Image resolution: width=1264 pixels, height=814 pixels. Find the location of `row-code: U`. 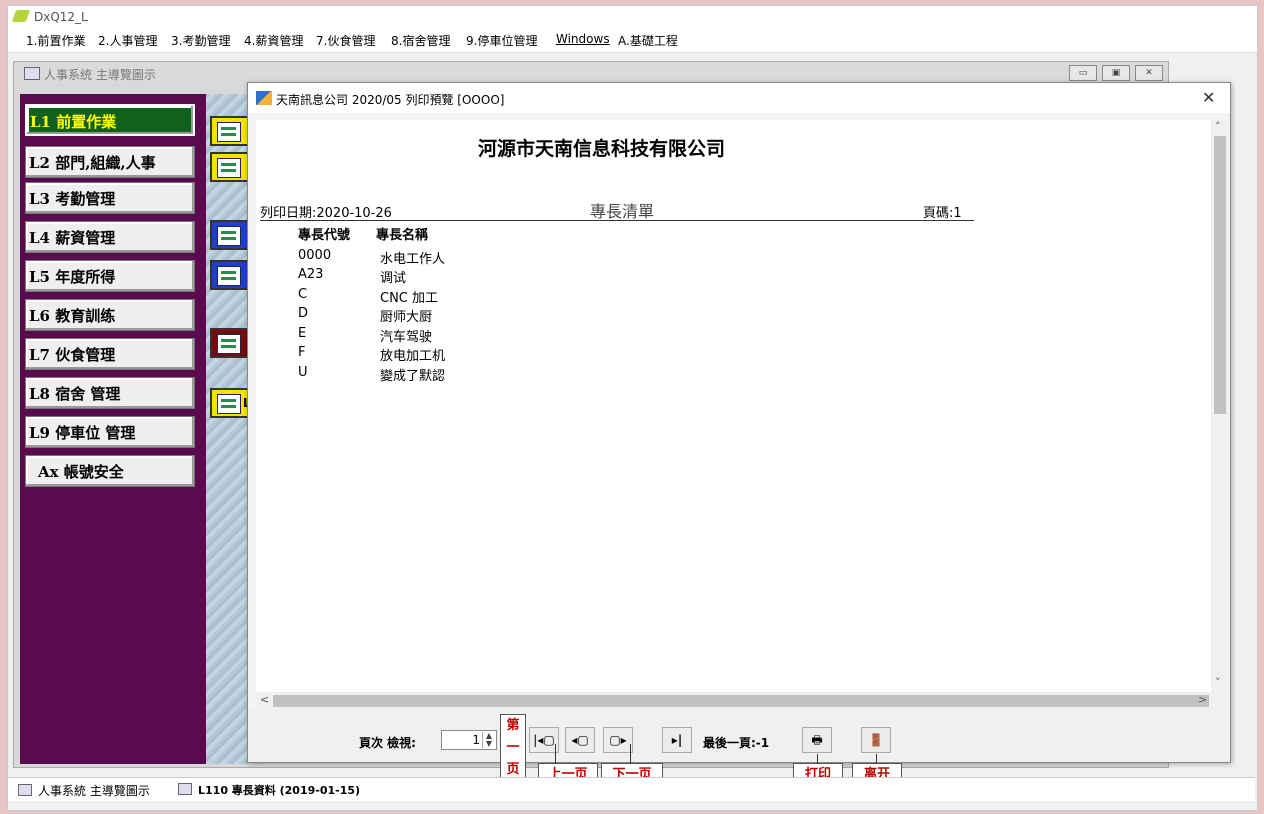

row-code: U is located at coordinates (303, 372).